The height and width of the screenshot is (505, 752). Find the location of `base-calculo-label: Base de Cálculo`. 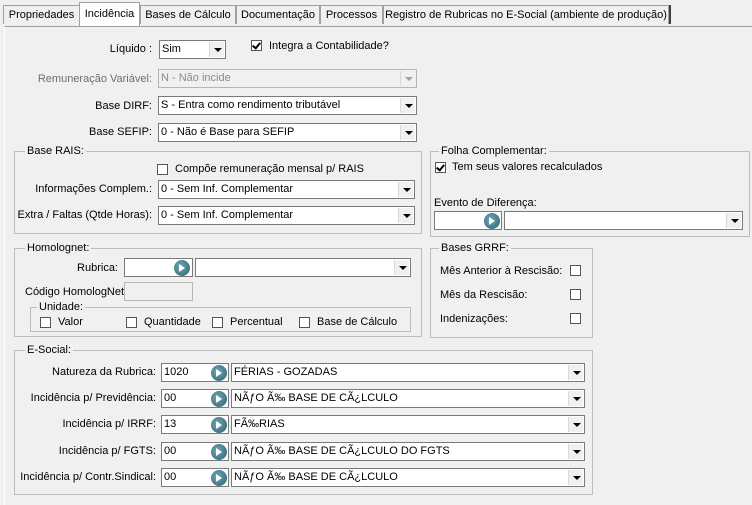

base-calculo-label: Base de Cálculo is located at coordinates (357, 322).